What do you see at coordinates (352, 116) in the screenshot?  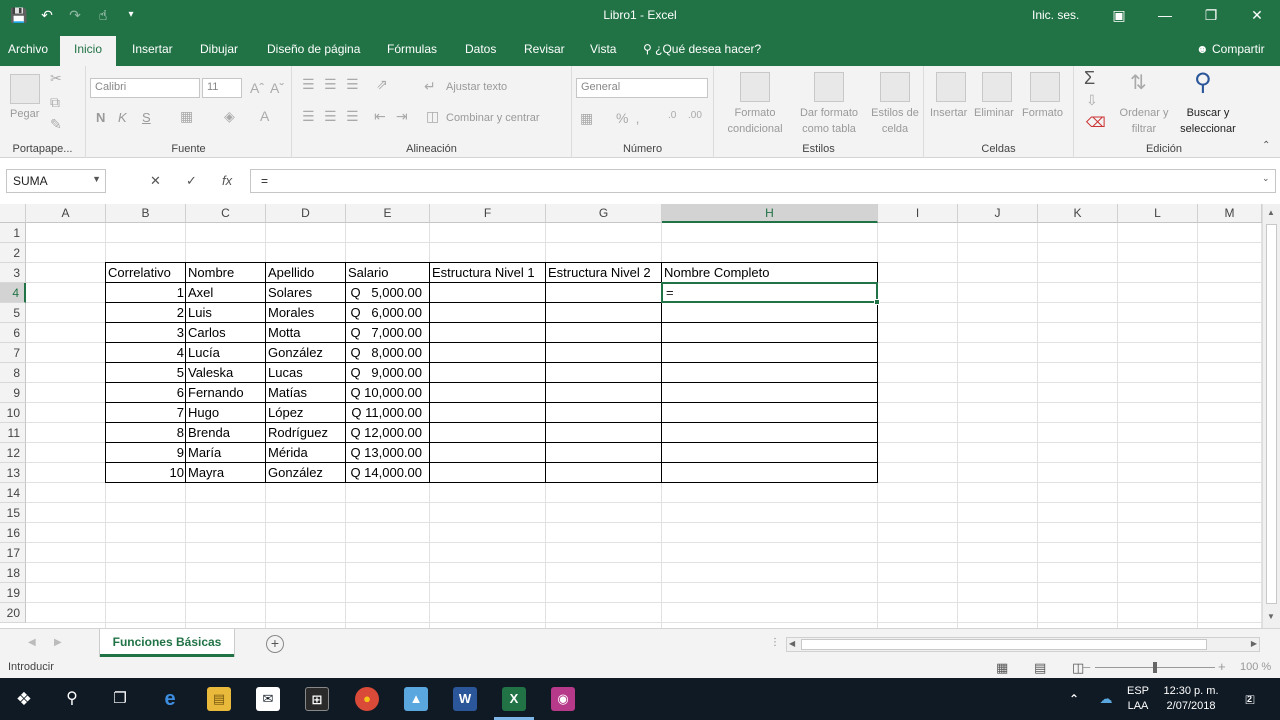 I see `align-right-icon: ☰` at bounding box center [352, 116].